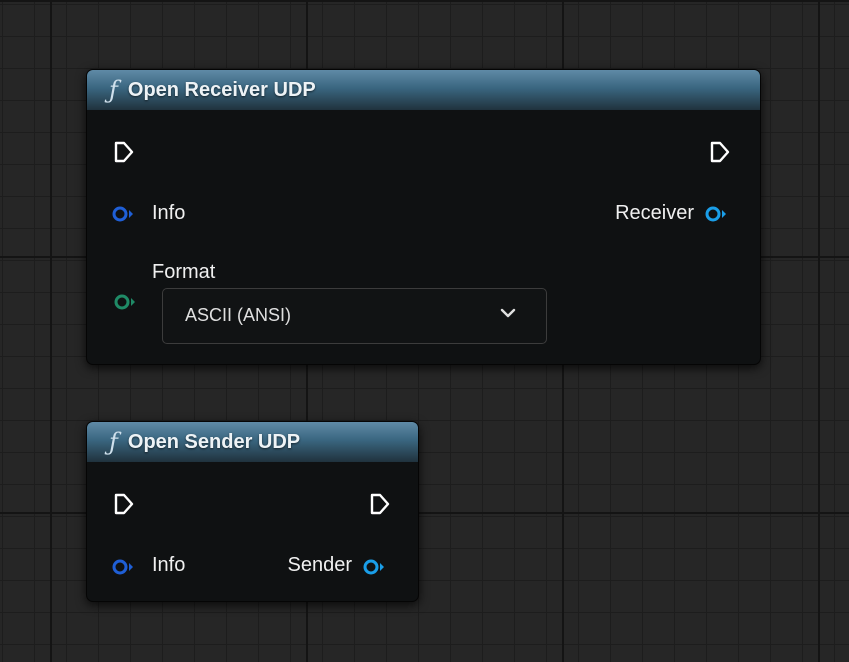 The width and height of the screenshot is (849, 662). Describe the element at coordinates (716, 214) in the screenshot. I see `receiver-output-pin-icon` at that location.